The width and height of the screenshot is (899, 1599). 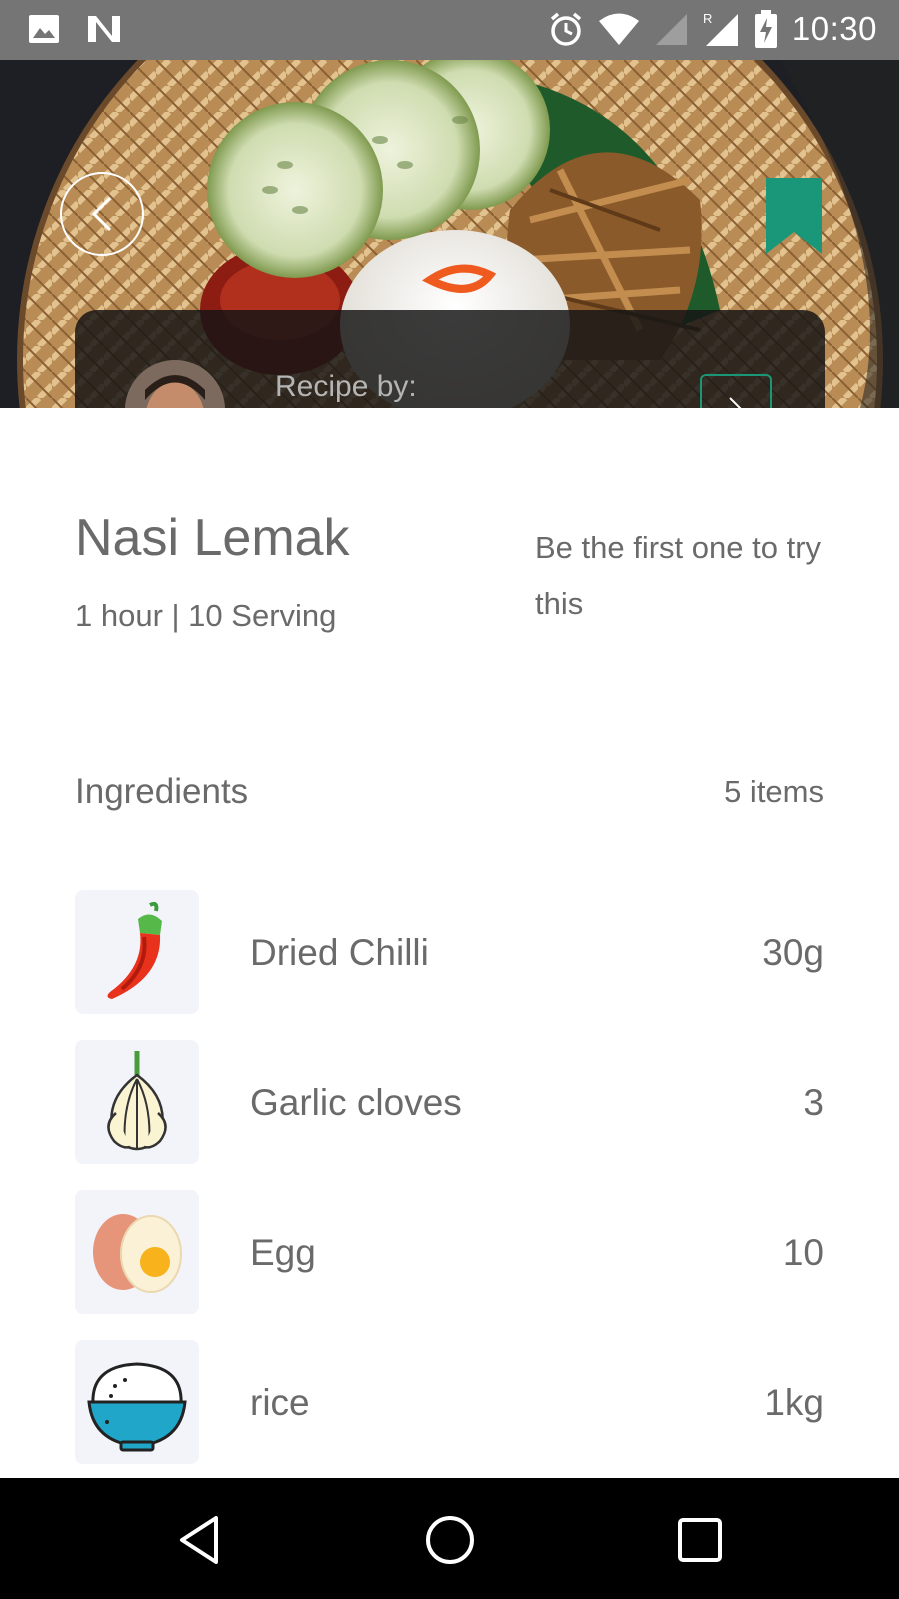 I want to click on status-bar: R 10:30, so click(x=449, y=30).